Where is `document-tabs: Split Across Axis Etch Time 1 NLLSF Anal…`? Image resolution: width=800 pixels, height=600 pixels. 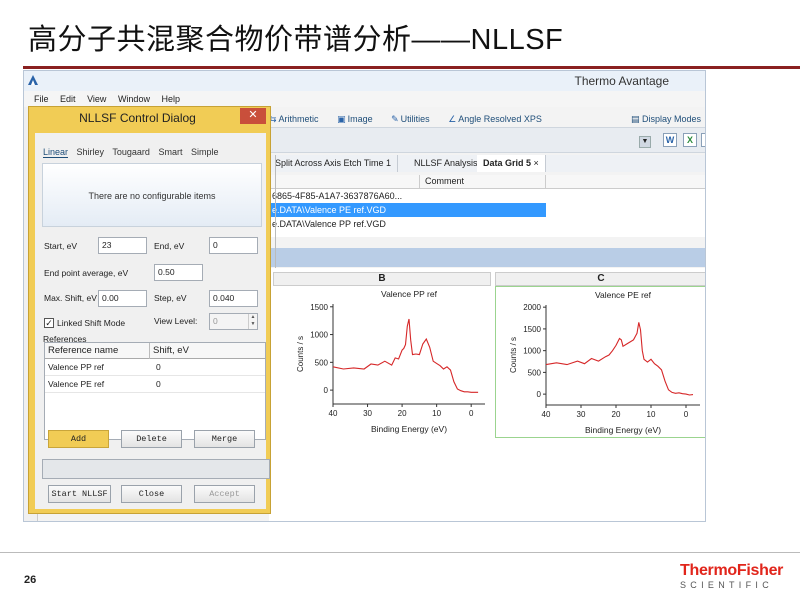 document-tabs: Split Across Axis Etch Time 1 NLLSF Anal… is located at coordinates (487, 163).